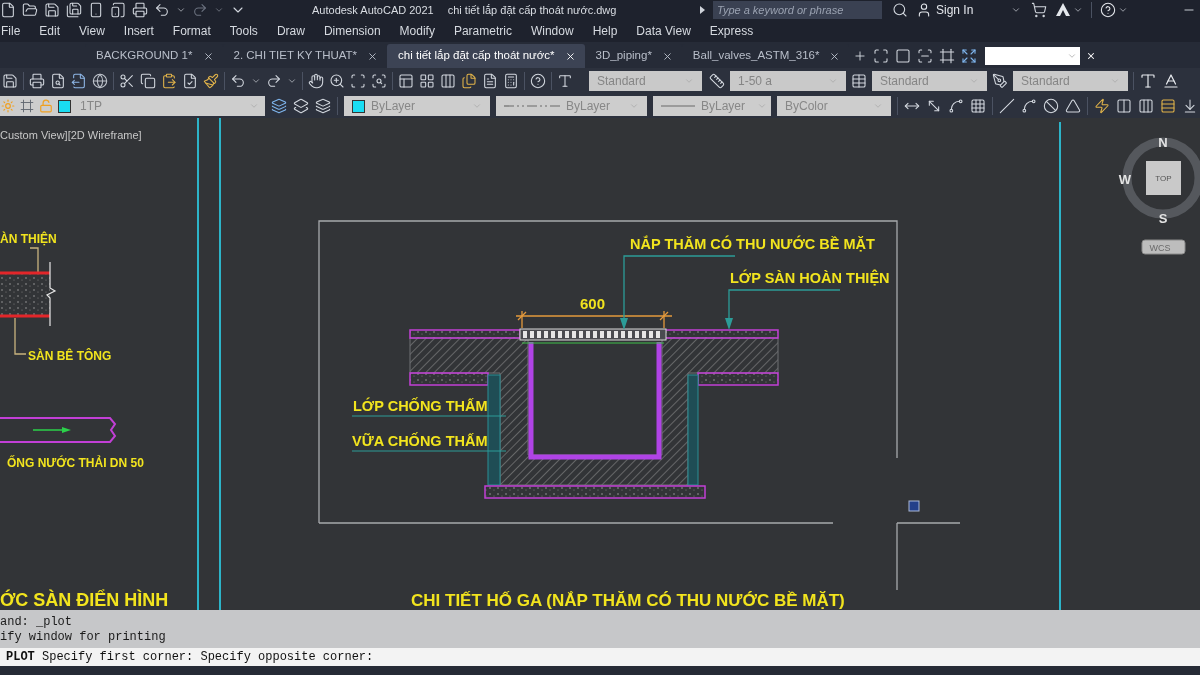  What do you see at coordinates (28, 239) in the screenshot?
I see `drawing-label: ÀN THIỆN` at bounding box center [28, 239].